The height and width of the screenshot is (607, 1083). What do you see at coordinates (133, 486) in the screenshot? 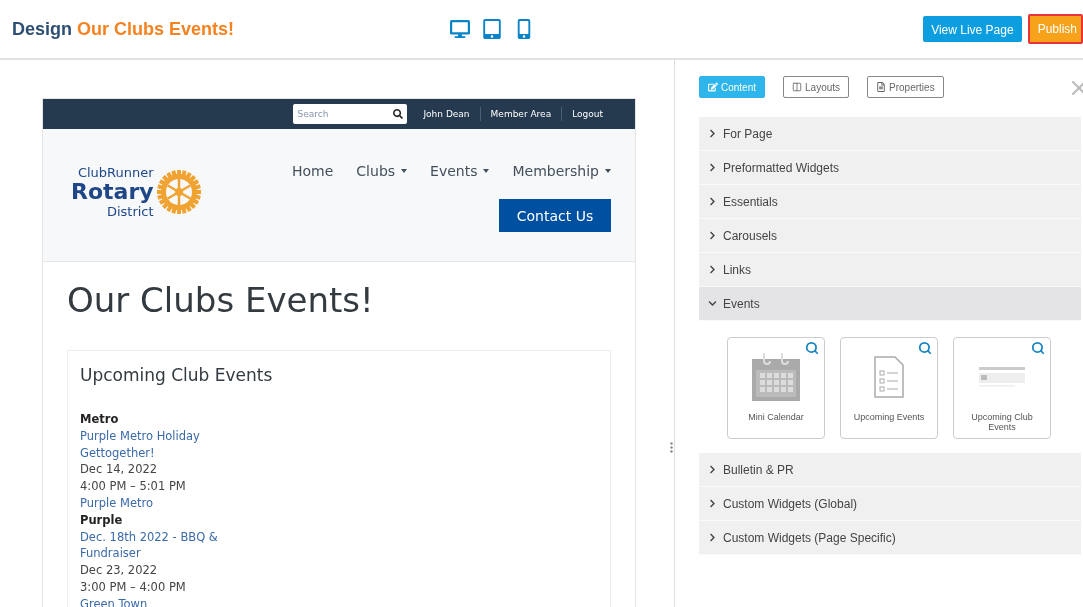
I see `event-detail: 4:00 PM – 5:01 PM` at bounding box center [133, 486].